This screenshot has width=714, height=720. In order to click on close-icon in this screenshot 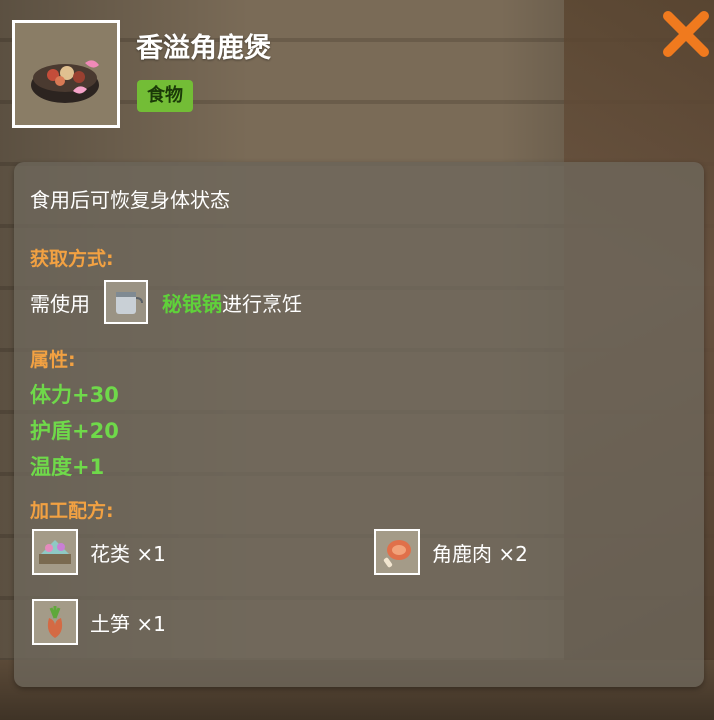, I will do `click(686, 34)`.